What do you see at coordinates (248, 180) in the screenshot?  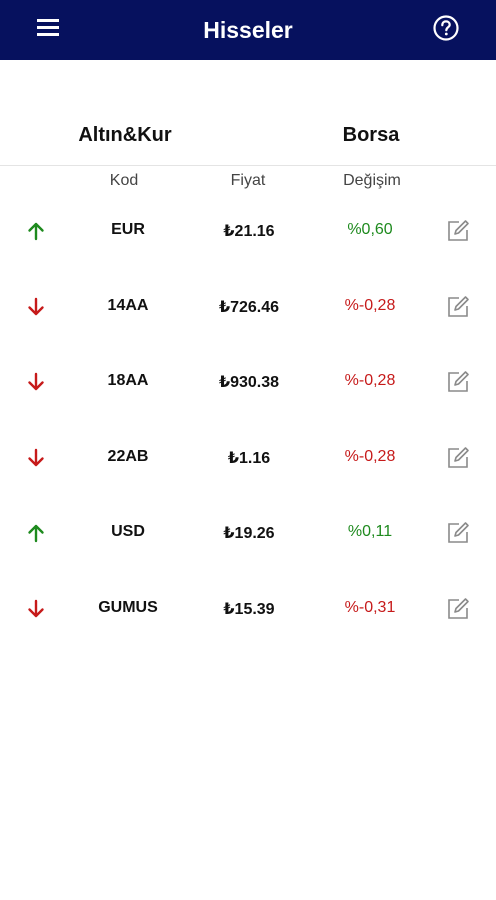 I see `column-header-fiyat: Fiyat` at bounding box center [248, 180].